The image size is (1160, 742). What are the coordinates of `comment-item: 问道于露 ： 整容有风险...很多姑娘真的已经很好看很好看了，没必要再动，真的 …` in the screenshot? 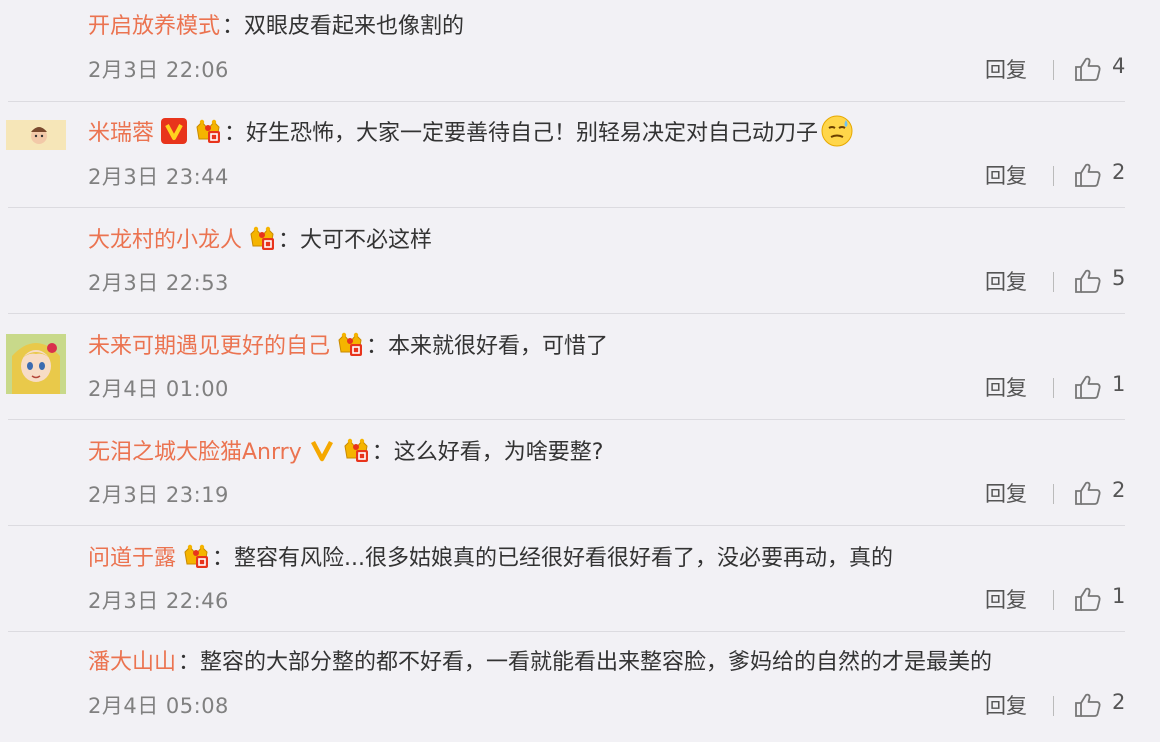 It's located at (580, 583).